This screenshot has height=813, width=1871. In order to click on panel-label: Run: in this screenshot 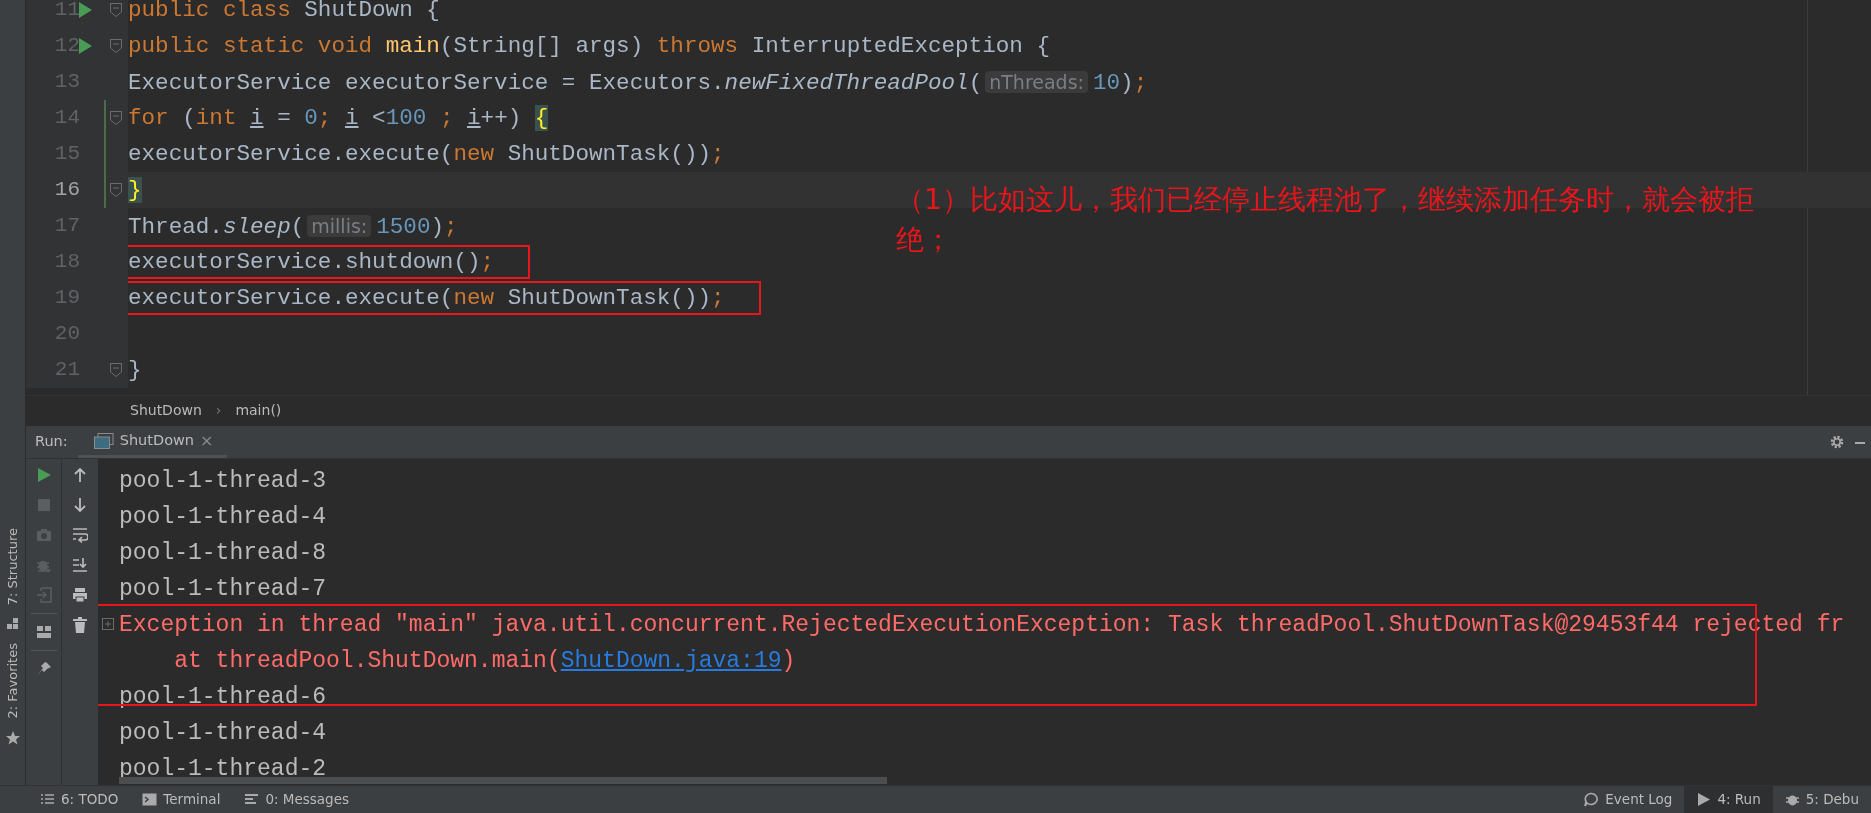, I will do `click(51, 442)`.